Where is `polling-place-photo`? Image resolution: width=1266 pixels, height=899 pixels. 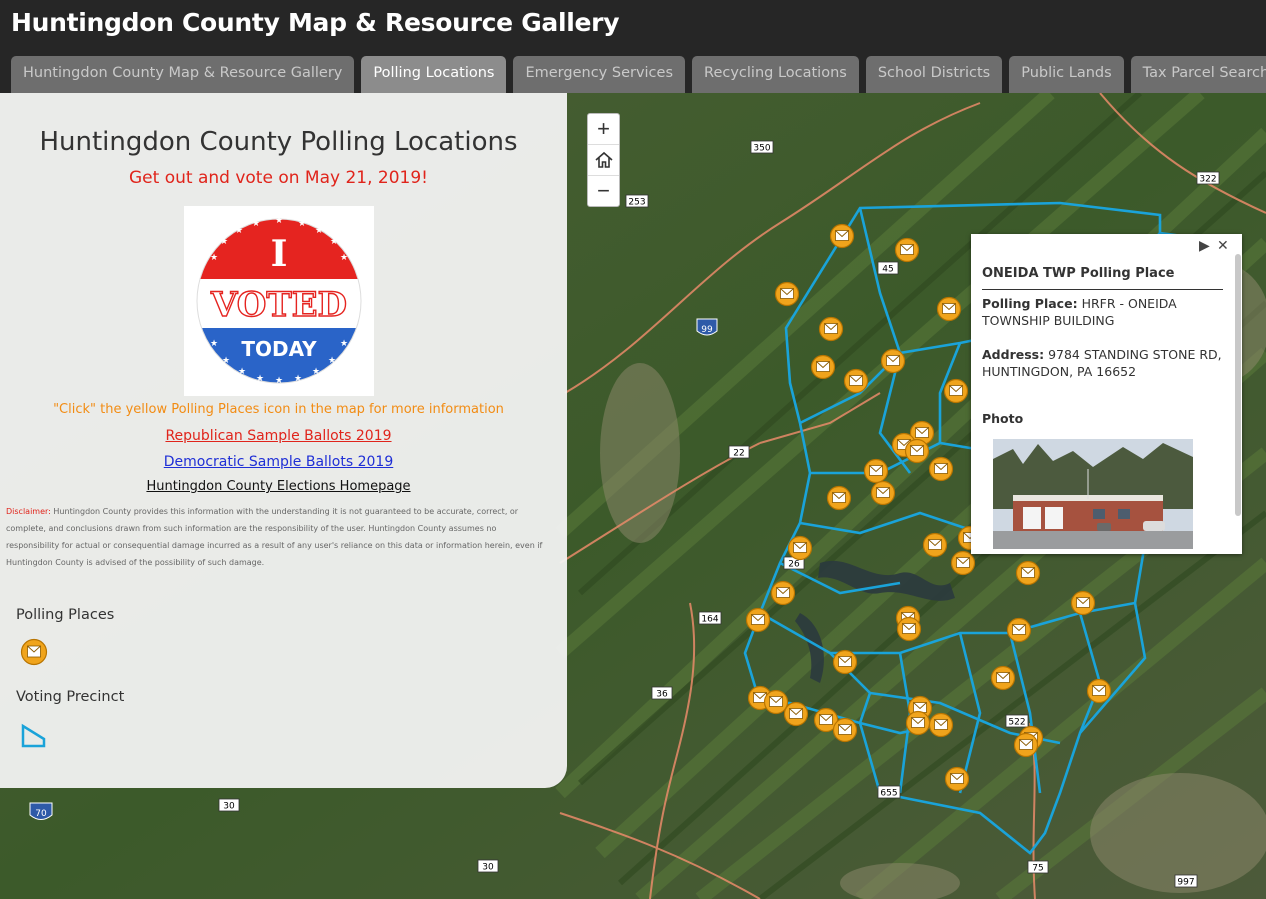 polling-place-photo is located at coordinates (1093, 494).